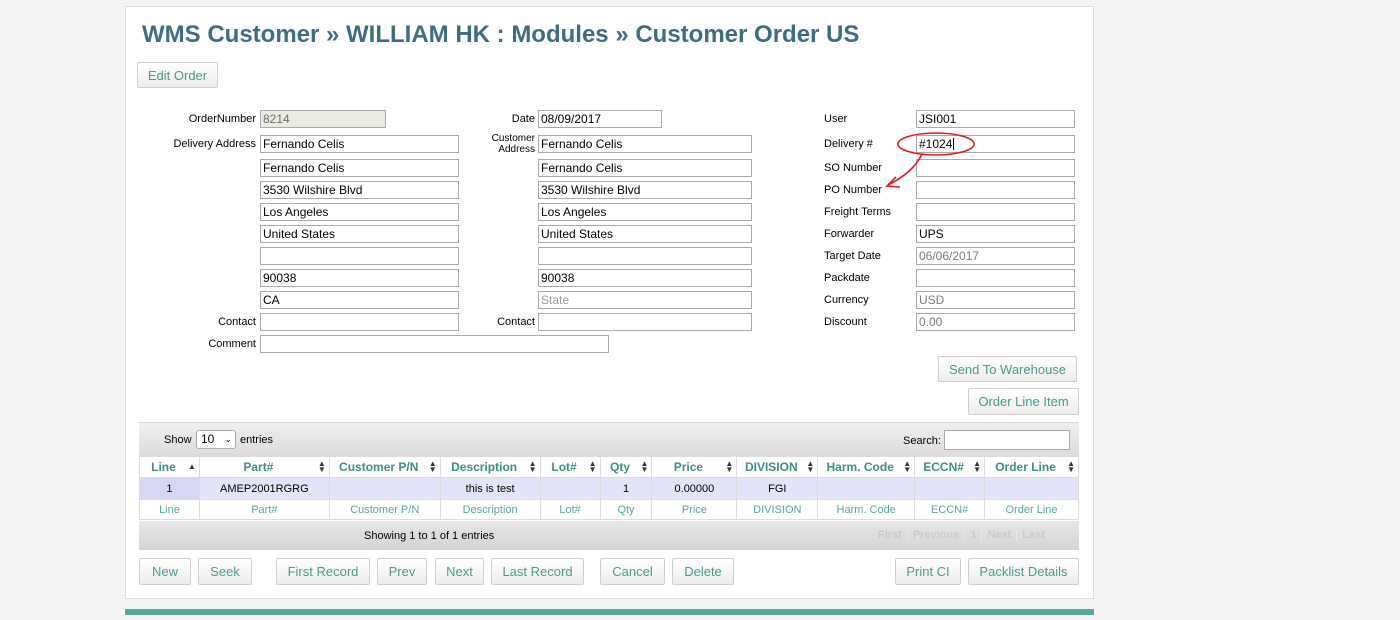 This screenshot has width=1400, height=620. What do you see at coordinates (950, 467) in the screenshot?
I see `col-eccn: ECCN# ▲ ▼` at bounding box center [950, 467].